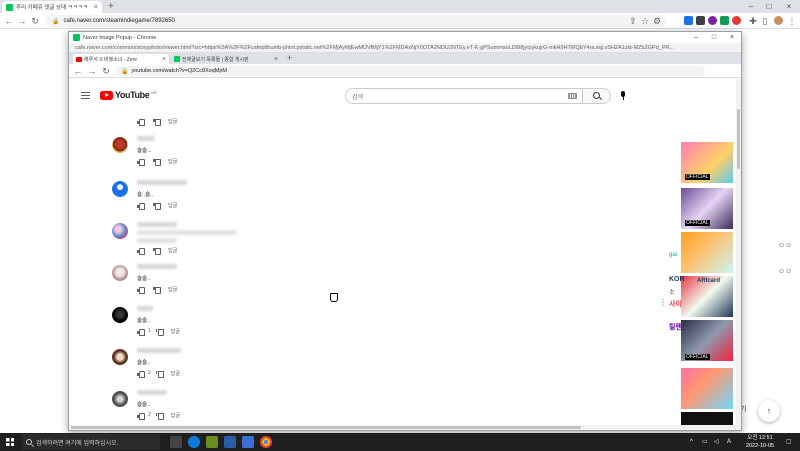 This screenshot has height=451, width=800. What do you see at coordinates (732, 37) in the screenshot?
I see `popup-close-button: ×` at bounding box center [732, 37].